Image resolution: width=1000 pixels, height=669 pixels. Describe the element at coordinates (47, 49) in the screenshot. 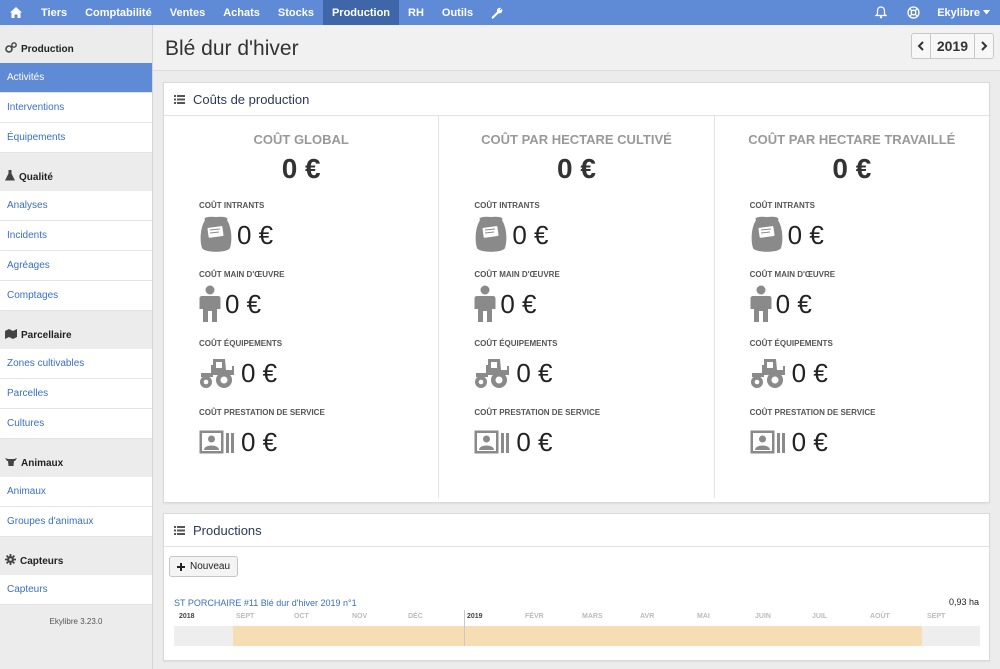

I see `sidebar-section-title: Production` at that location.